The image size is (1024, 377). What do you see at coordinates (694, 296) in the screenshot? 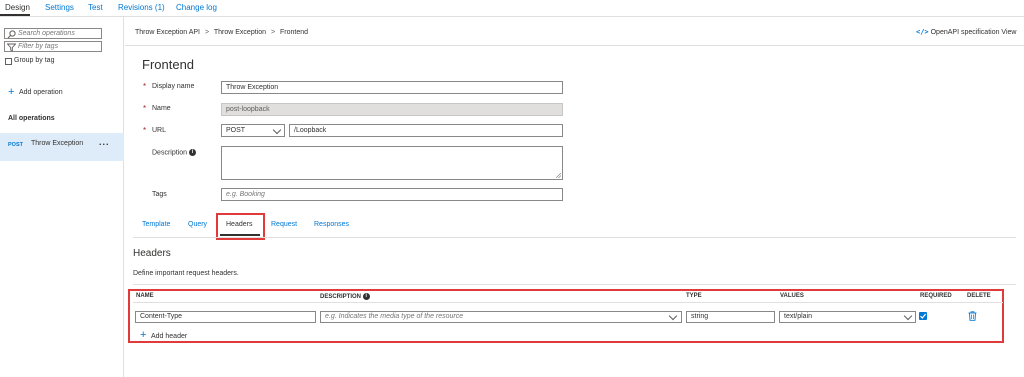
I see `column-header-type: TYPE` at bounding box center [694, 296].